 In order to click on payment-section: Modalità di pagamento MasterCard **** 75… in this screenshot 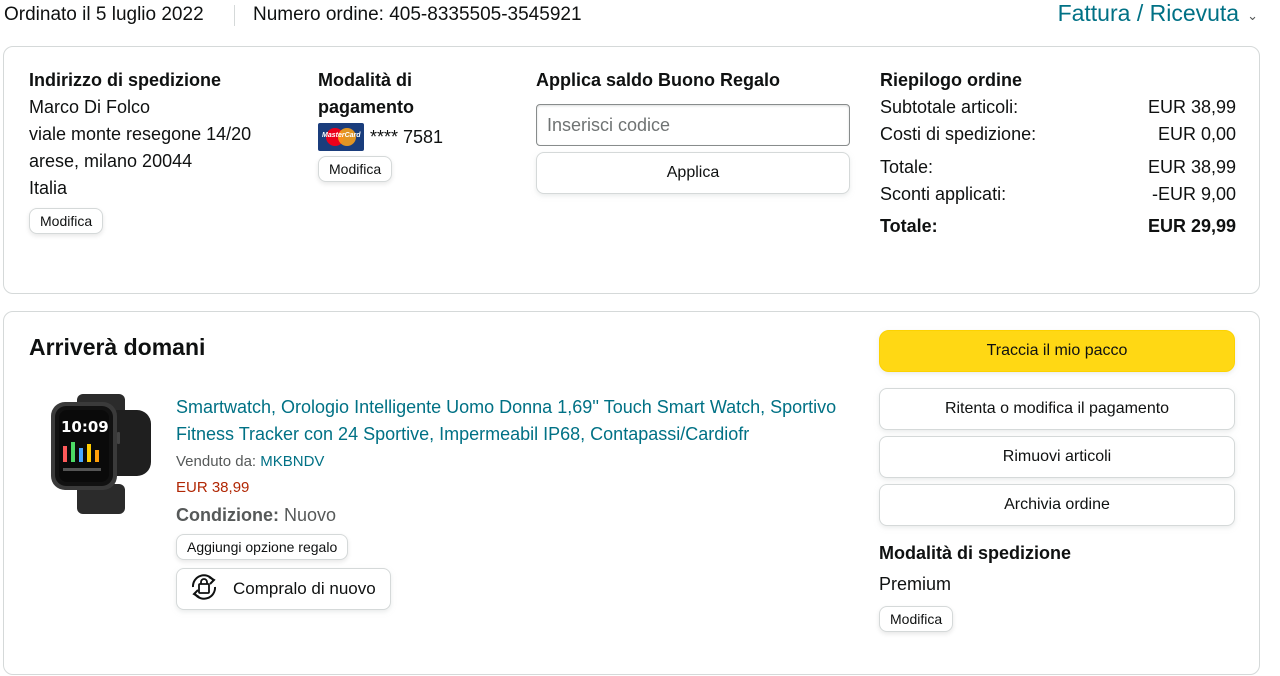, I will do `click(418, 124)`.